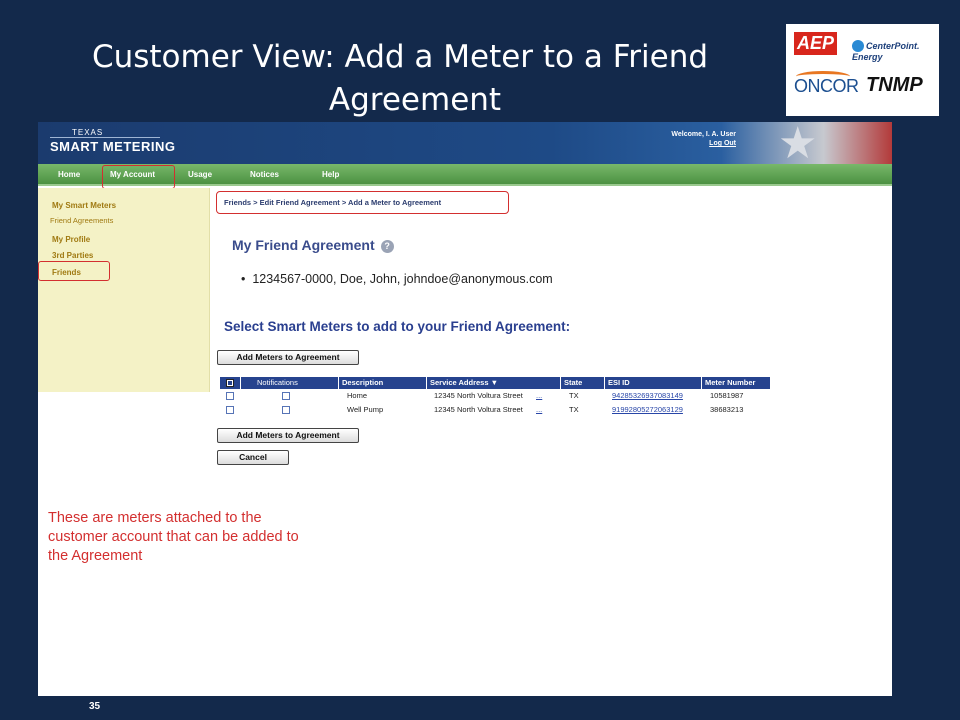 This screenshot has height=720, width=960. Describe the element at coordinates (862, 70) in the screenshot. I see `utility-logos: AEP CenterPoint. Energy ONCOR ★ TNMP` at that location.